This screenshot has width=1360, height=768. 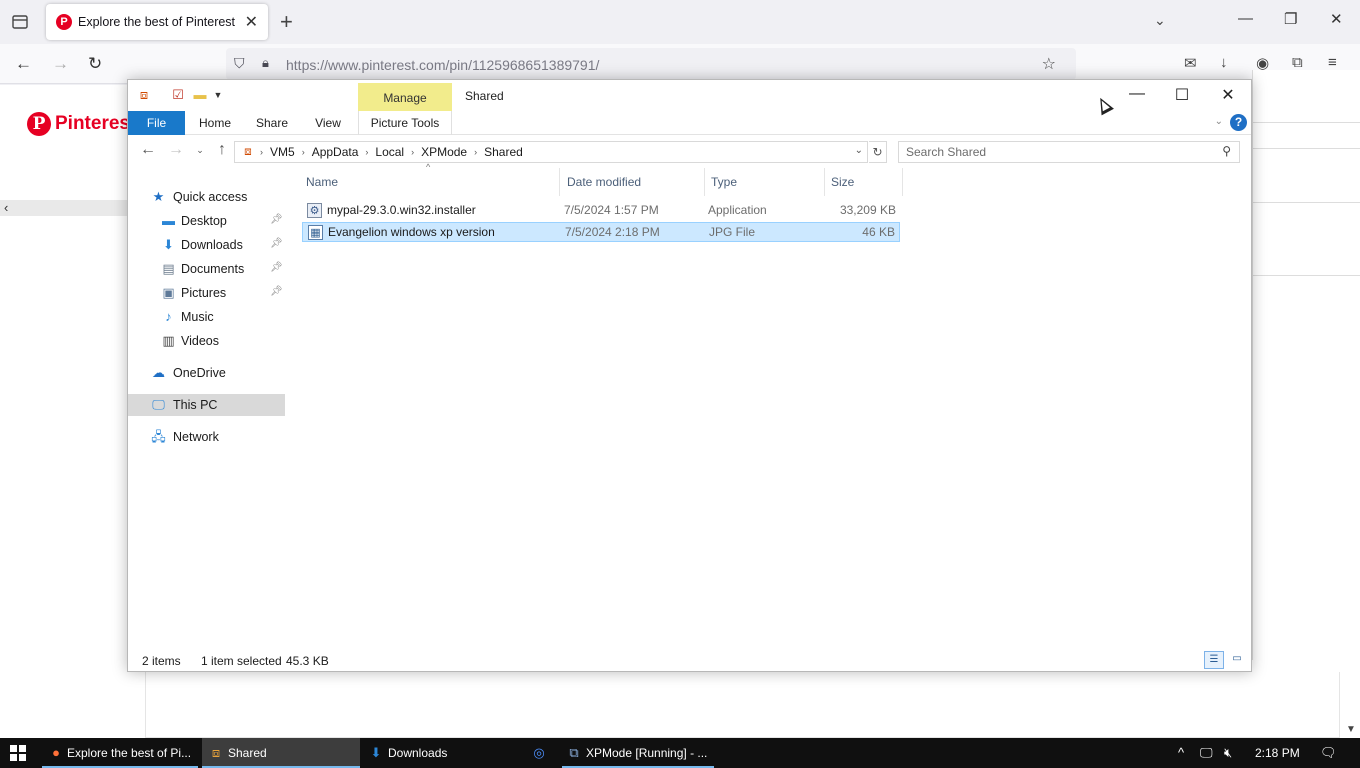 What do you see at coordinates (1277, 753) in the screenshot?
I see `clock: 2:18 PM` at bounding box center [1277, 753].